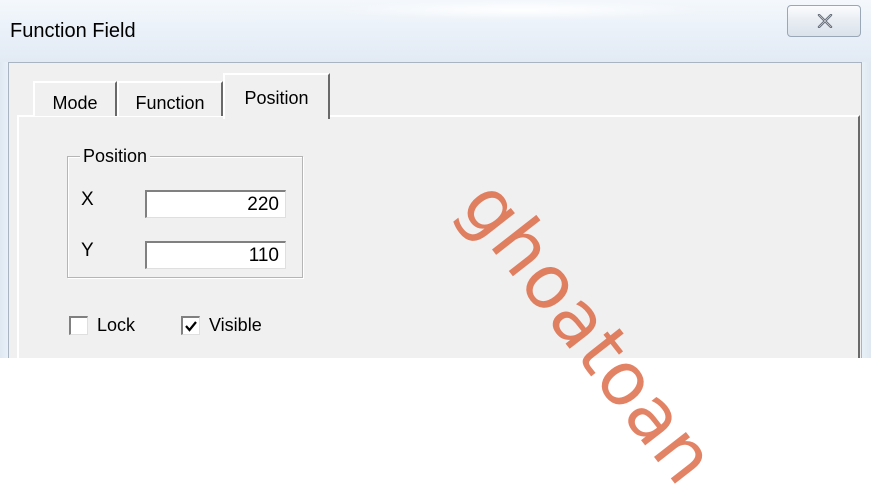 This screenshot has height=500, width=871. I want to click on tab-position-label: Position, so click(276, 98).